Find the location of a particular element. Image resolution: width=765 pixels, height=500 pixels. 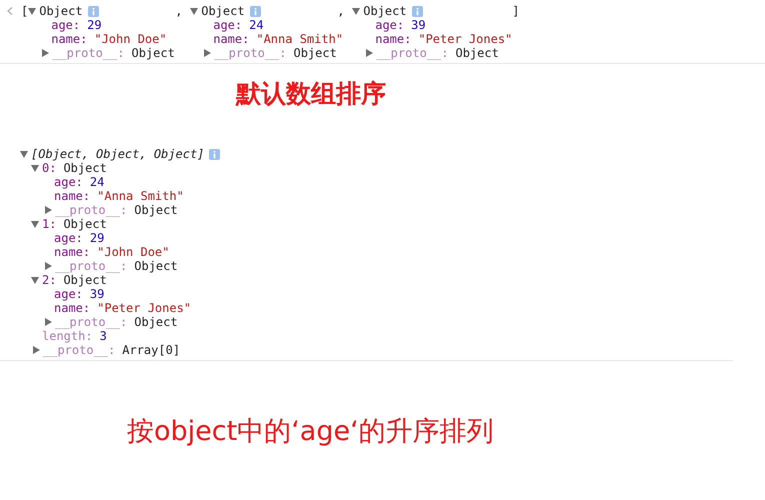

property-value: 3 is located at coordinates (103, 336).